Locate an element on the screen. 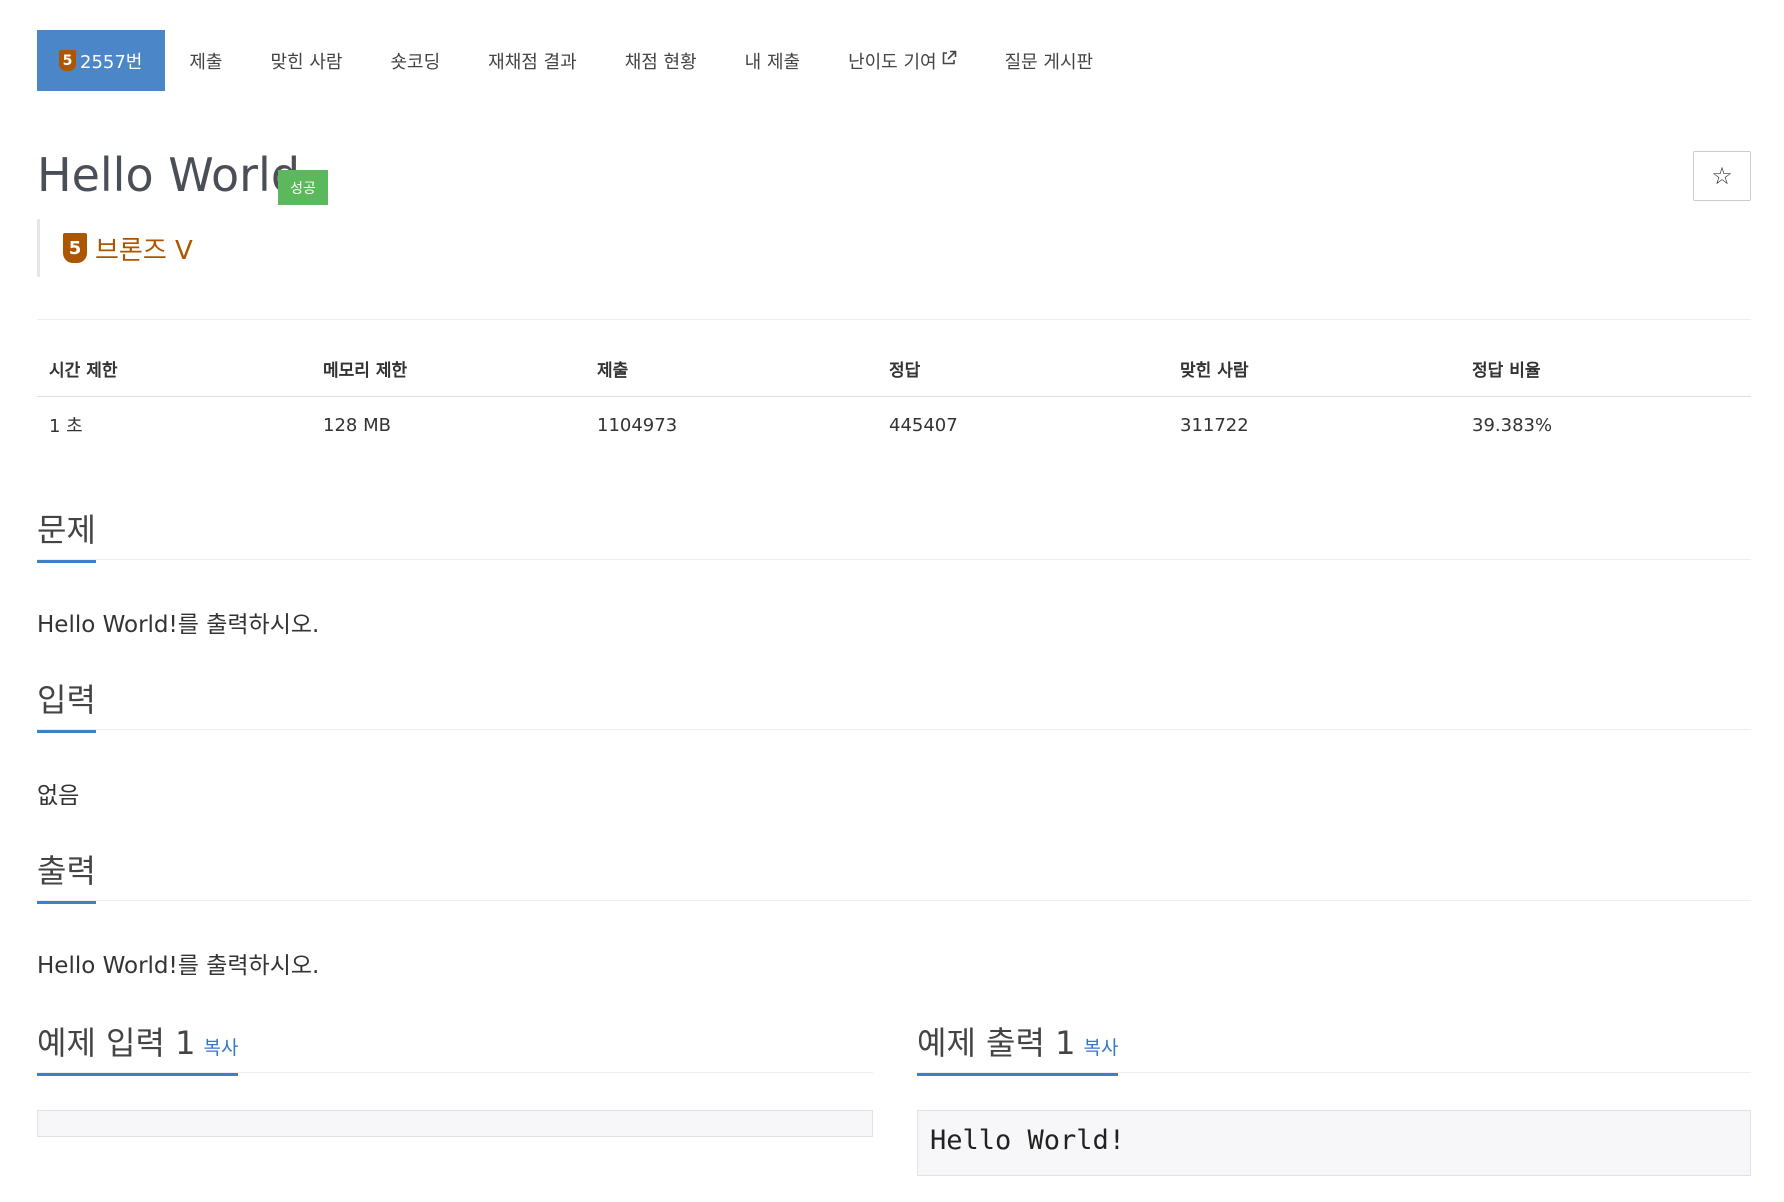 The image size is (1784, 1202). favorite-button: ☆ is located at coordinates (1722, 176).